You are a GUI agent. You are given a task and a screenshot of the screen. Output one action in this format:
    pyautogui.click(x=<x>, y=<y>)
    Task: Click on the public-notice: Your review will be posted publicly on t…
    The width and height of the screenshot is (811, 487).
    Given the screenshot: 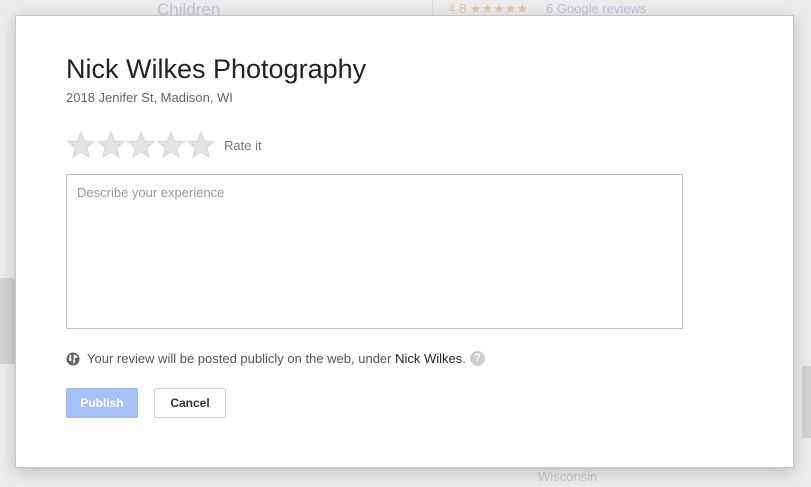 What is the action you would take?
    pyautogui.click(x=275, y=358)
    